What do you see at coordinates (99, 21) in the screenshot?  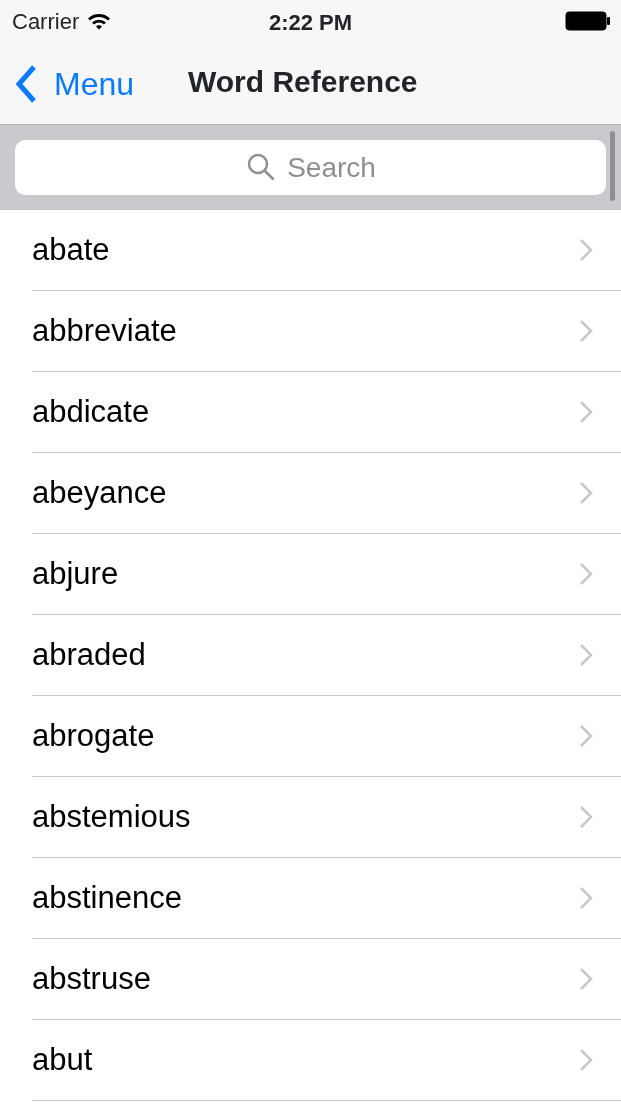 I see `wifi-icon` at bounding box center [99, 21].